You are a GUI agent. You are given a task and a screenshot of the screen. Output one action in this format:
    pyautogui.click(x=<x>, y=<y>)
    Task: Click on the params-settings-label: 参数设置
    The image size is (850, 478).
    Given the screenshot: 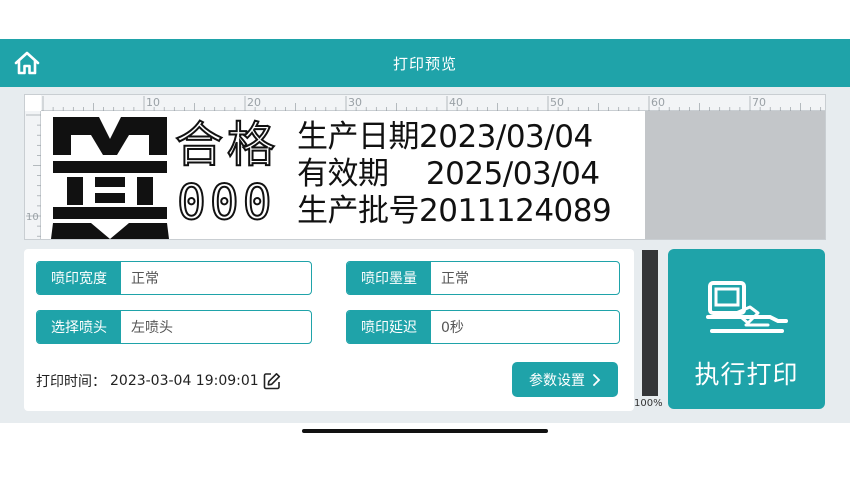 What is the action you would take?
    pyautogui.click(x=557, y=379)
    